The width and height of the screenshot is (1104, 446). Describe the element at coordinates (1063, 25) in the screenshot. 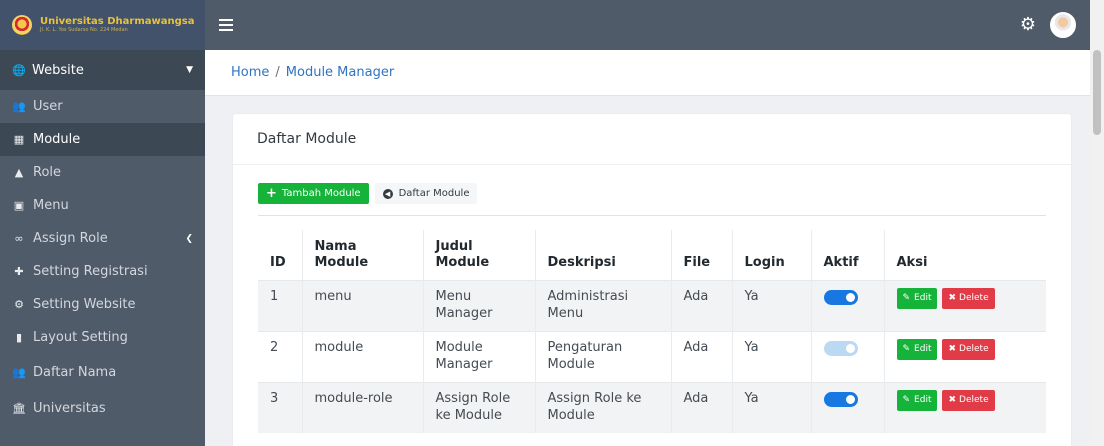

I see `avatar` at that location.